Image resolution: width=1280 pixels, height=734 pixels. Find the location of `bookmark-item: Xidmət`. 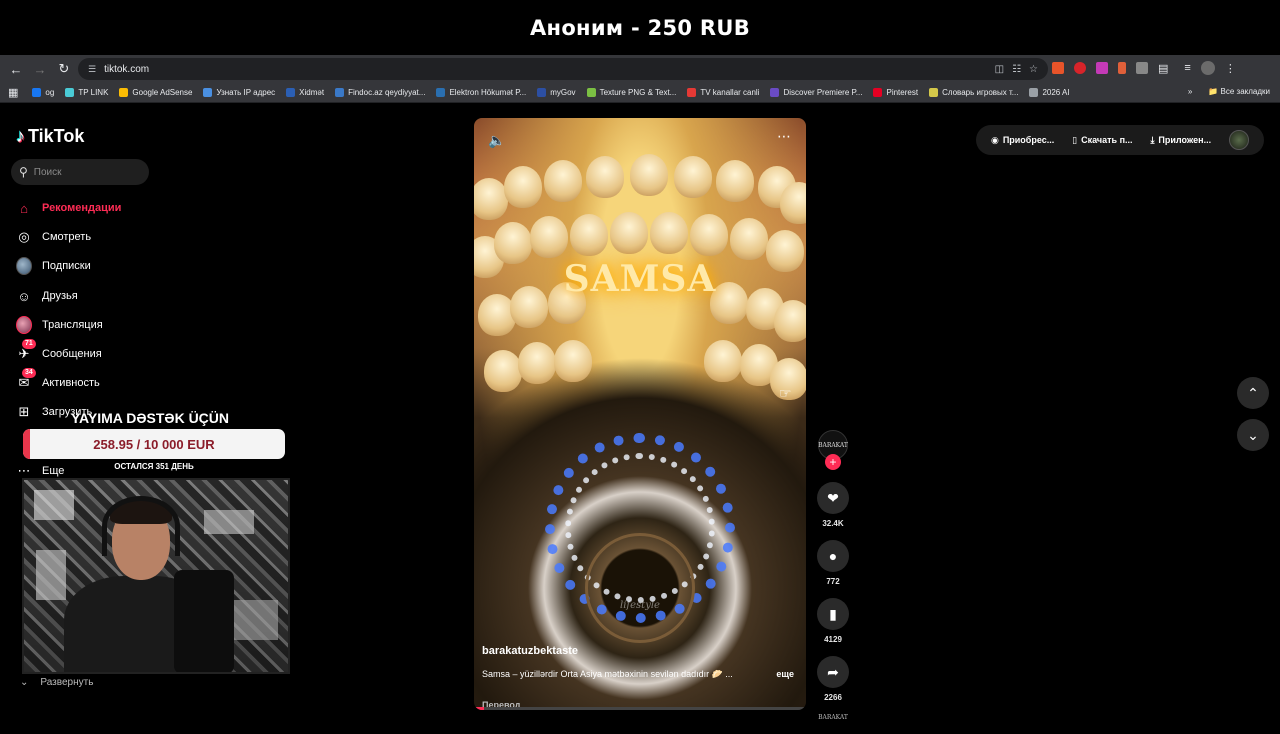

bookmark-item: Xidmət is located at coordinates (305, 92).